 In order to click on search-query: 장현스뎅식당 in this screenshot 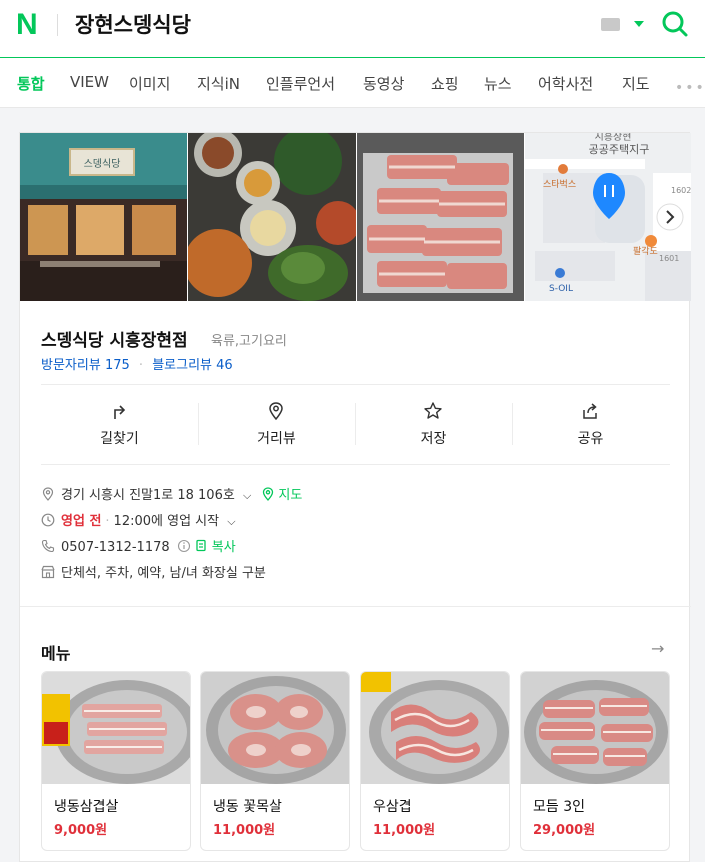, I will do `click(133, 25)`.